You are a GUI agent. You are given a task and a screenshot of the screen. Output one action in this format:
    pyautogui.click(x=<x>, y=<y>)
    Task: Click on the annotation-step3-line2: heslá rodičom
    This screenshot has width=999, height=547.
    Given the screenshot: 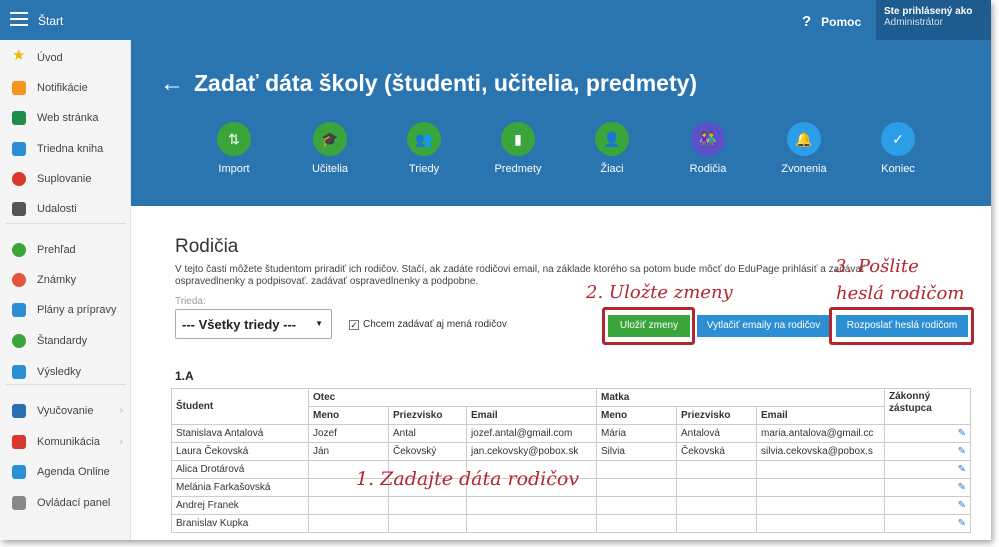 What is the action you would take?
    pyautogui.click(x=900, y=293)
    